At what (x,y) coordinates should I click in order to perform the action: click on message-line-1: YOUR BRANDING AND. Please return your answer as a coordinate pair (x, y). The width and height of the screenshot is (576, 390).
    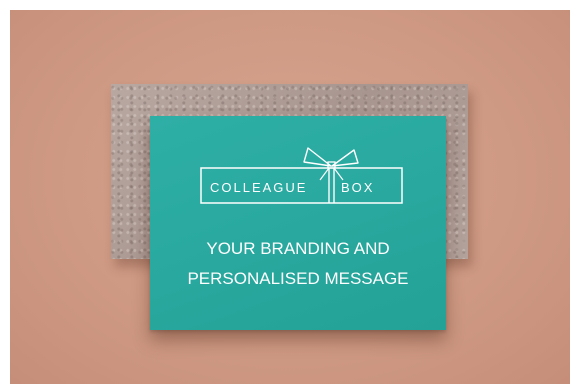
    Looking at the image, I should click on (298, 248).